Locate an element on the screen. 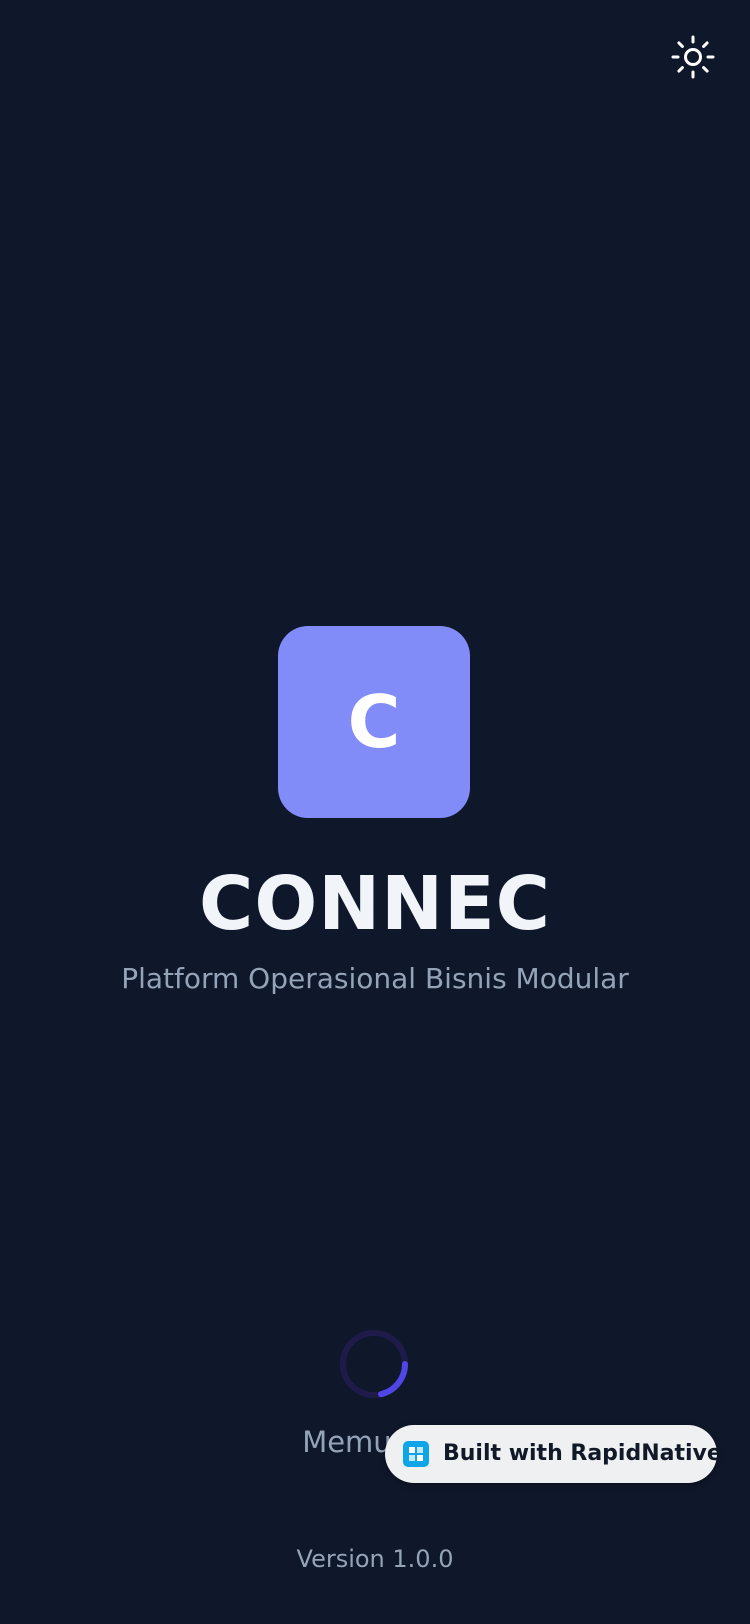 The image size is (750, 1624). rapidnative-logo-icon is located at coordinates (416, 1454).